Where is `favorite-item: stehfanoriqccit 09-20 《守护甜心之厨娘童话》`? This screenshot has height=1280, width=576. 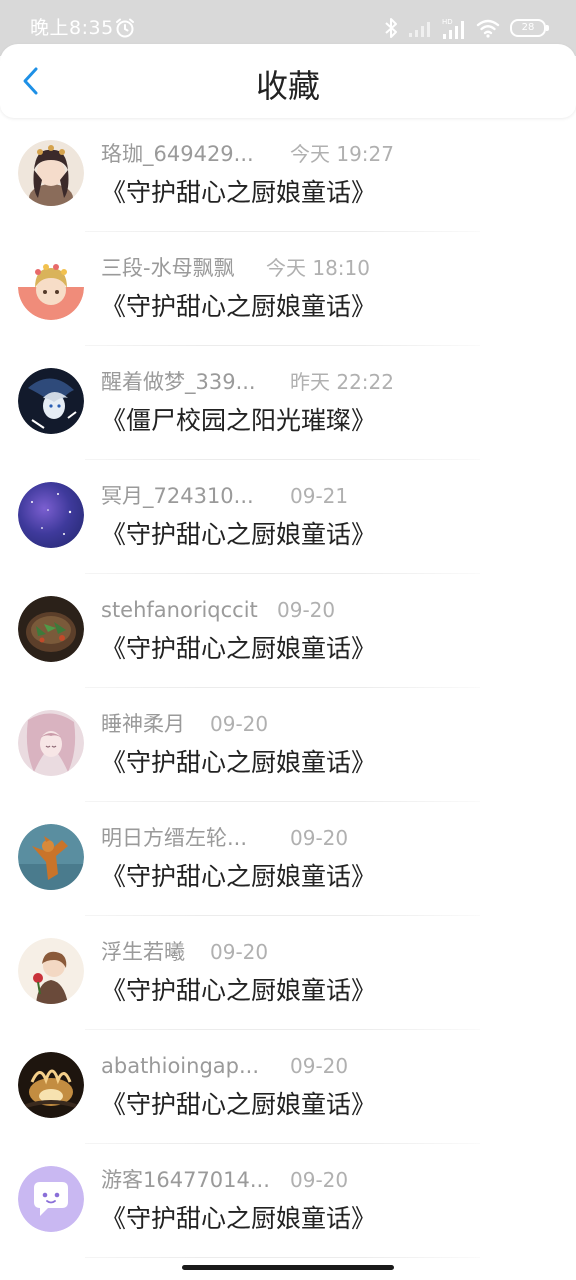
favorite-item: stehfanoriqccit 09-20 《守护甜心之厨娘童话》 is located at coordinates (288, 631).